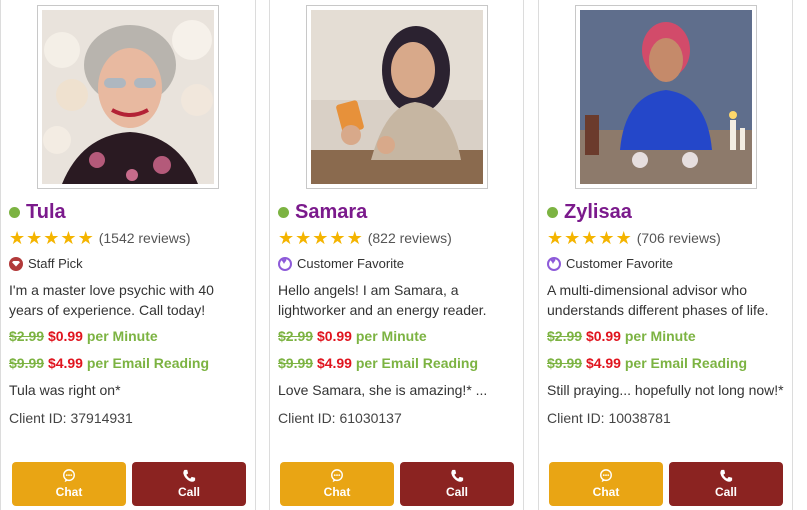 This screenshot has width=807, height=510. I want to click on rating-row: ★ ★ ★ ★ ★ (1542 reviews), so click(100, 238).